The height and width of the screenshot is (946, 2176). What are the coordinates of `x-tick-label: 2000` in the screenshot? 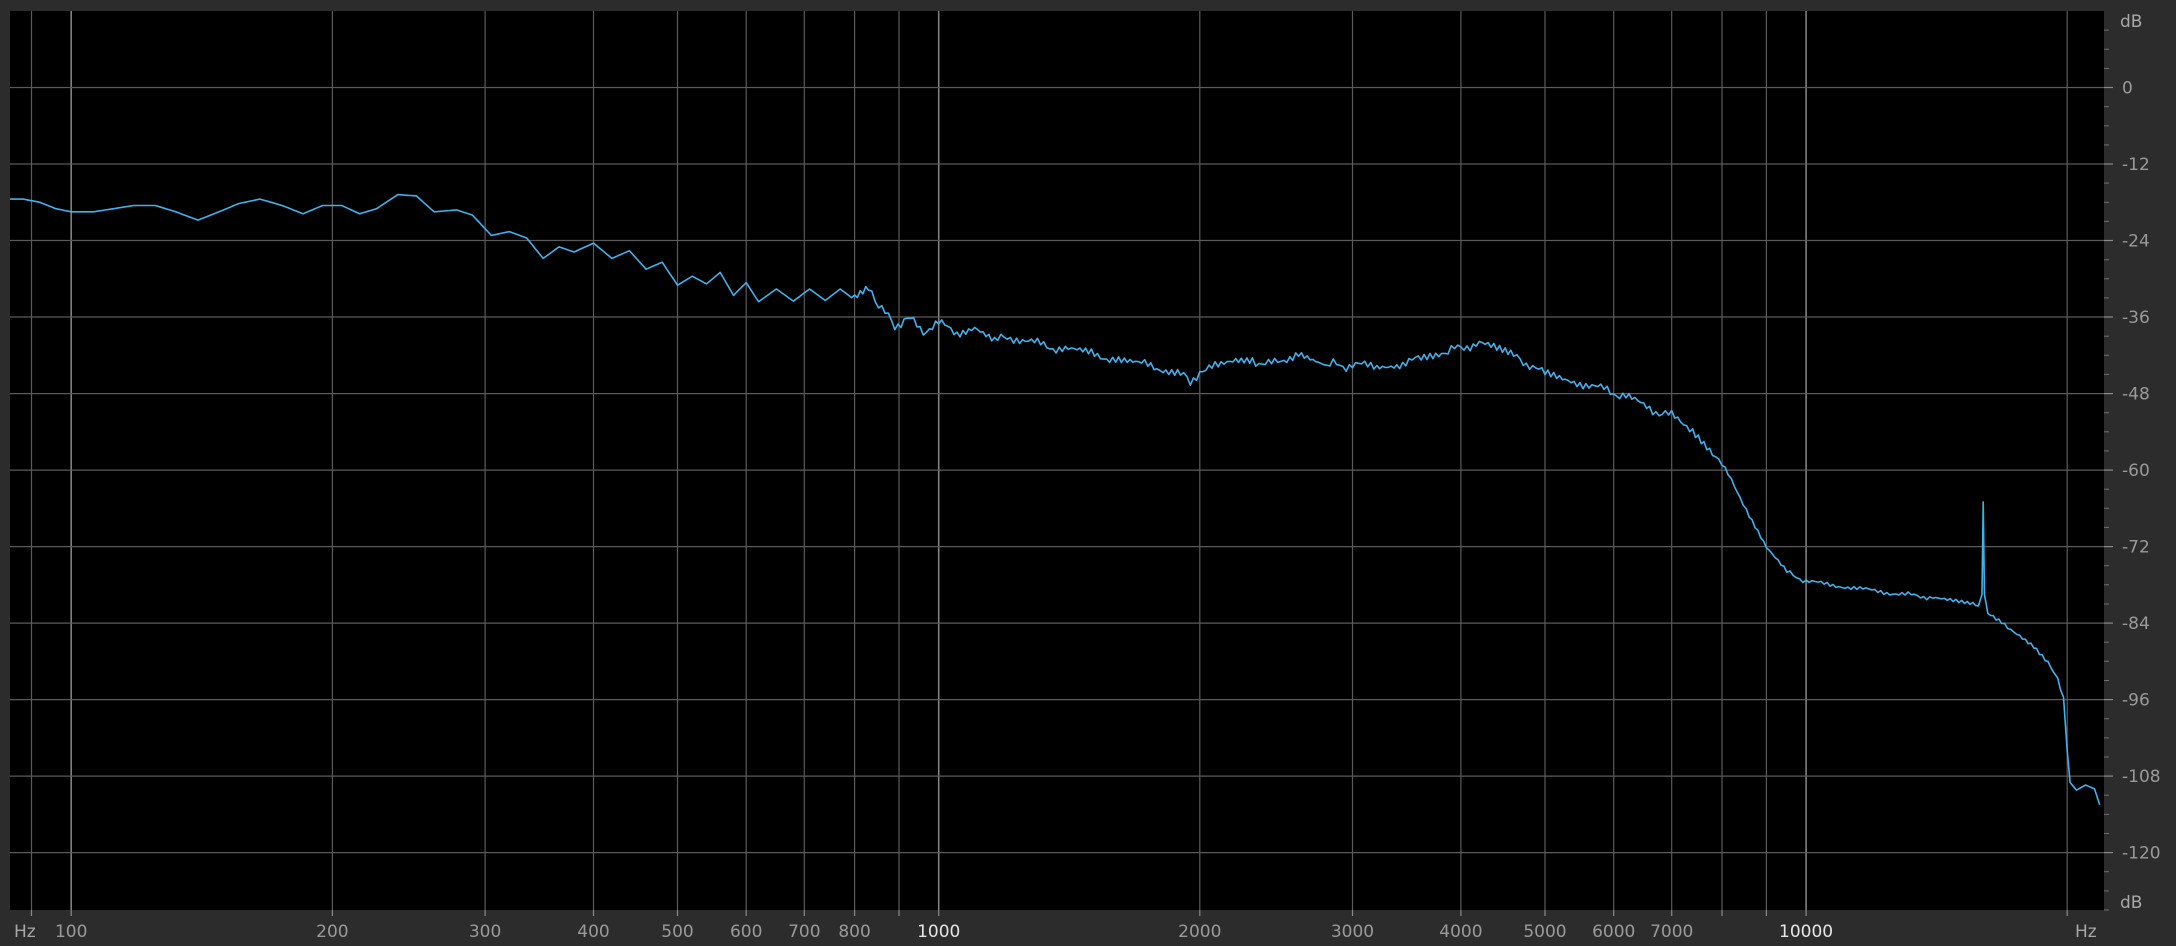 It's located at (1199, 932).